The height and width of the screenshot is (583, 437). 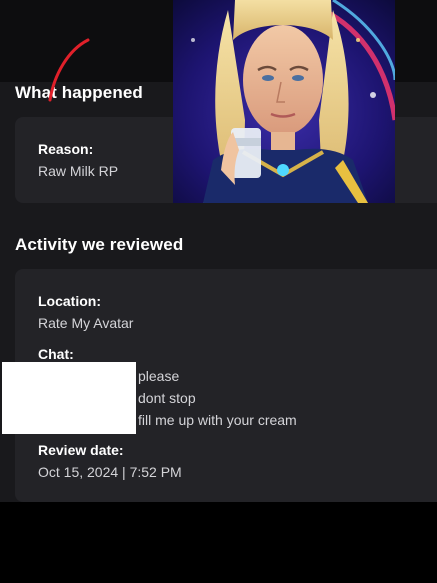 I want to click on chat-line: fill me up with your cream, so click(x=217, y=420).